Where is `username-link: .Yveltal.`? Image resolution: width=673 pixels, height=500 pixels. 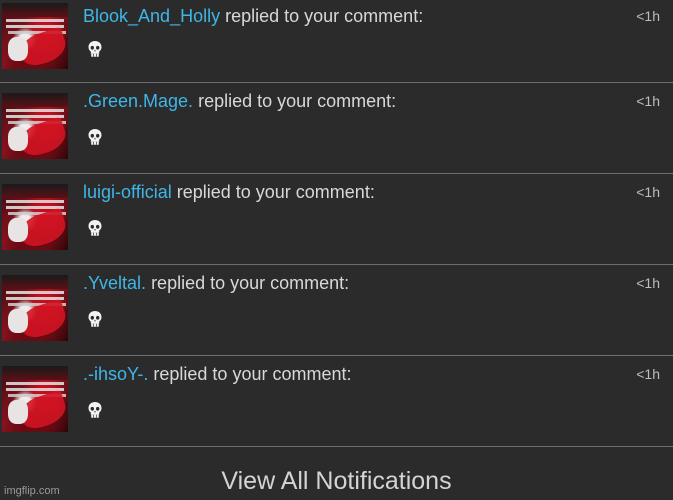 username-link: .Yveltal. is located at coordinates (114, 283).